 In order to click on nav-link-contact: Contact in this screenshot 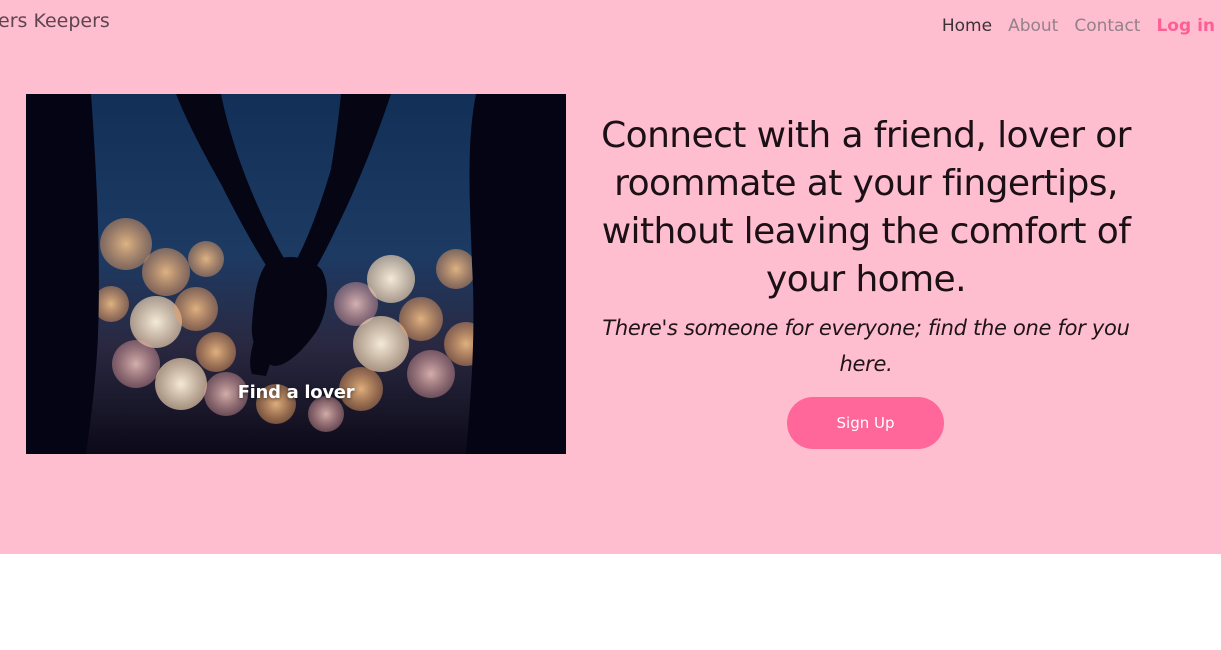, I will do `click(1107, 26)`.